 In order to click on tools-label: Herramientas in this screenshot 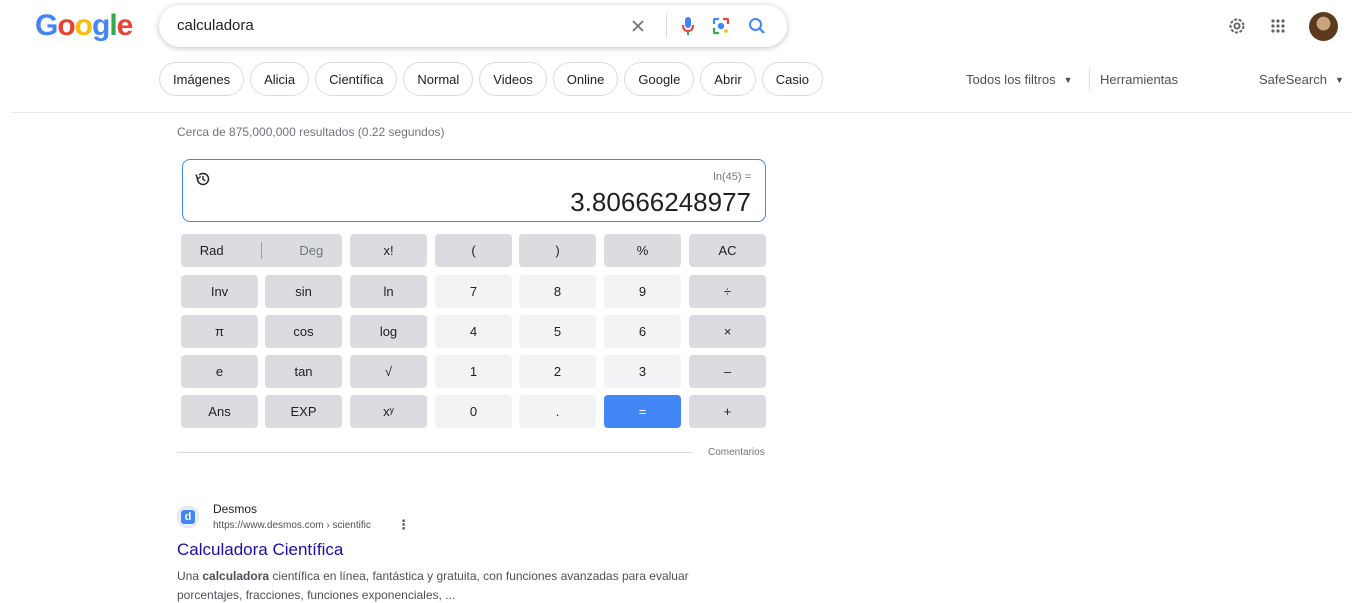, I will do `click(1139, 79)`.